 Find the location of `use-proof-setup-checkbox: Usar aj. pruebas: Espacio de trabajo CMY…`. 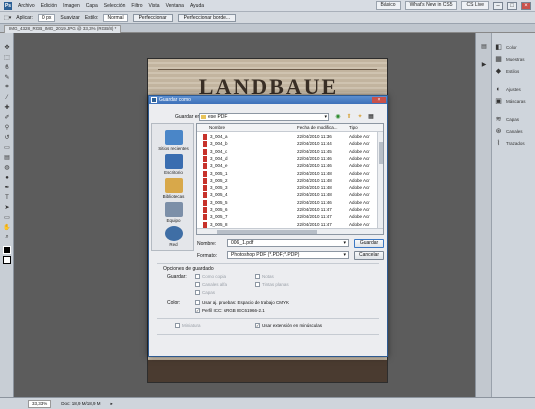

use-proof-setup-checkbox: Usar aj. pruebas: Espacio de trabajo CMY… is located at coordinates (242, 302).